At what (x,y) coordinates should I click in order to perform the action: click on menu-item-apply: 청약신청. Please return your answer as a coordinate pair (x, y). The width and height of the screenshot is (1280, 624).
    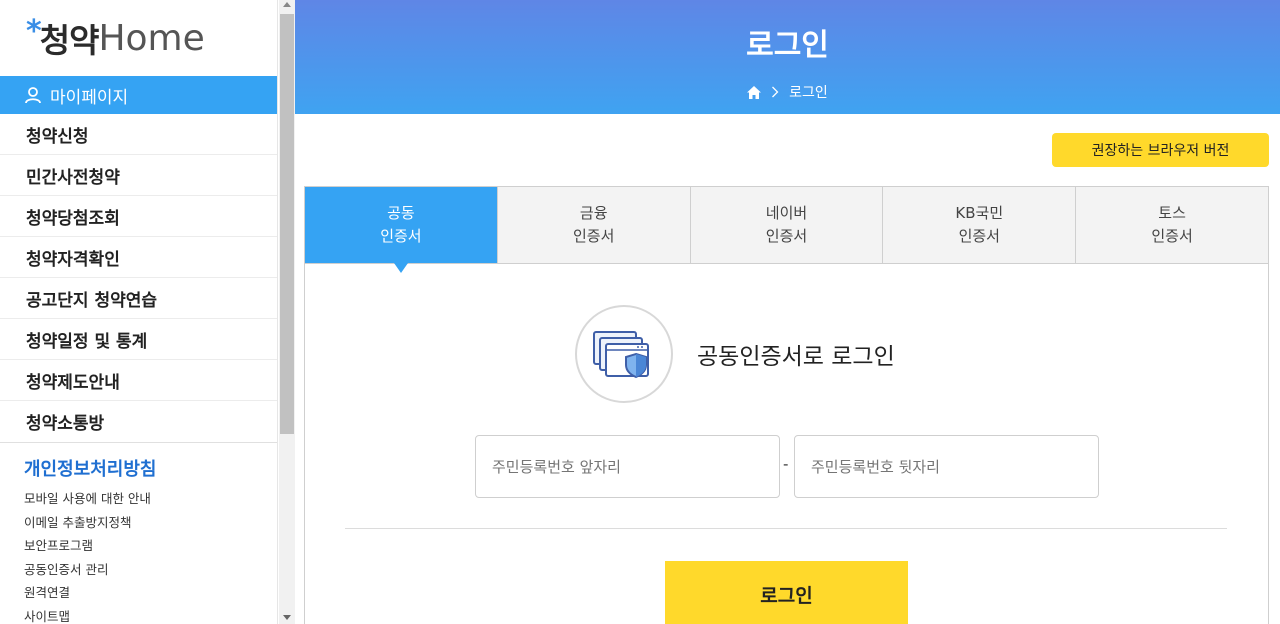
    Looking at the image, I should click on (138, 134).